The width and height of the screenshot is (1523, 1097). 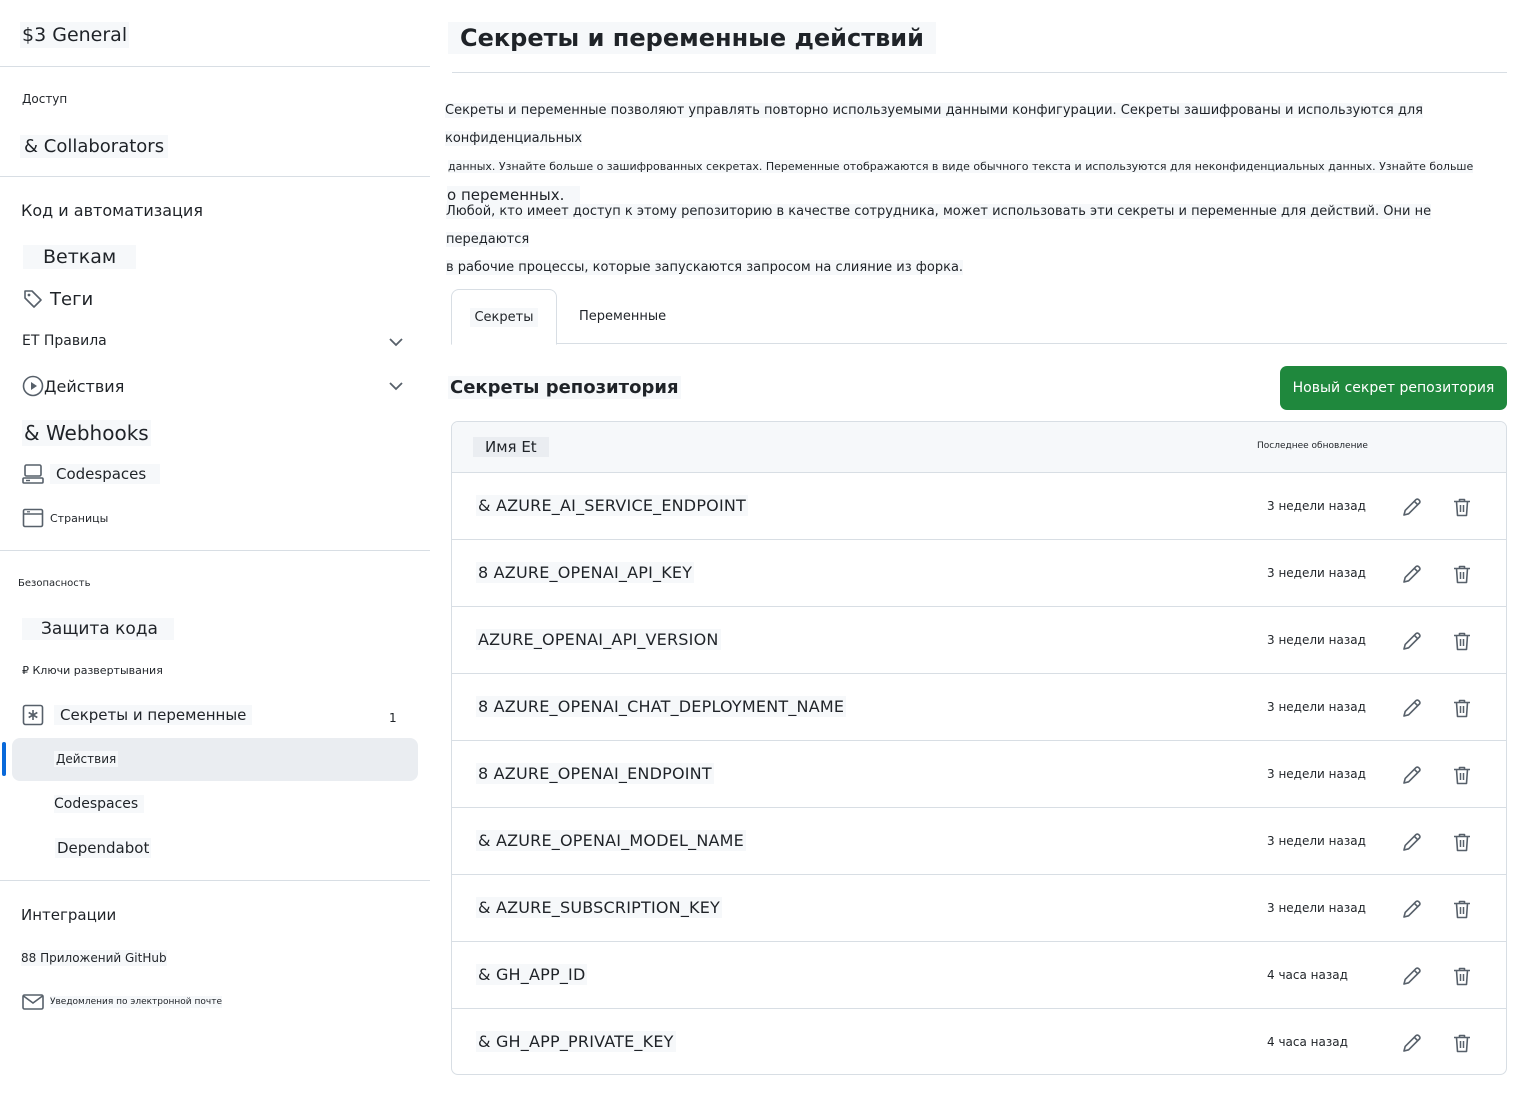 I want to click on sidebar-item-label: Уведомления по электронной почте, so click(x=136, y=1002).